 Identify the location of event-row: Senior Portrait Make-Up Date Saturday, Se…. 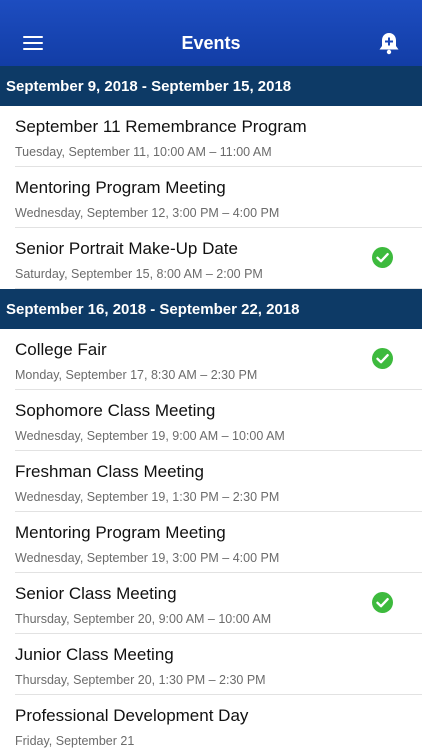
(211, 258).